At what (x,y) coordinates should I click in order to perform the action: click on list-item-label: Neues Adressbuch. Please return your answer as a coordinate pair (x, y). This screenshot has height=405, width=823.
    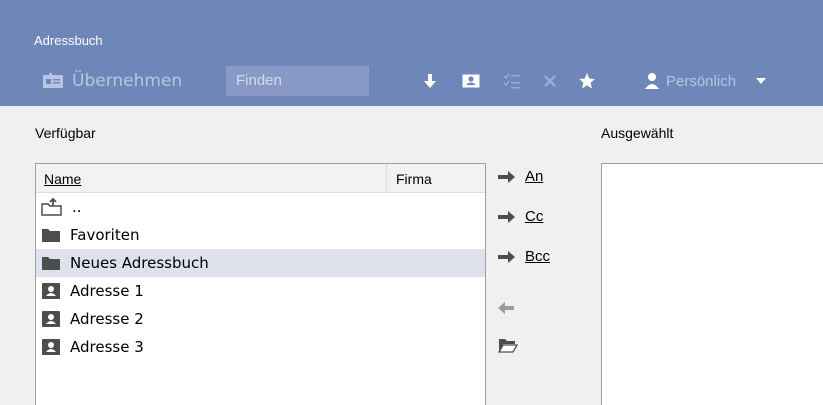
    Looking at the image, I should click on (139, 263).